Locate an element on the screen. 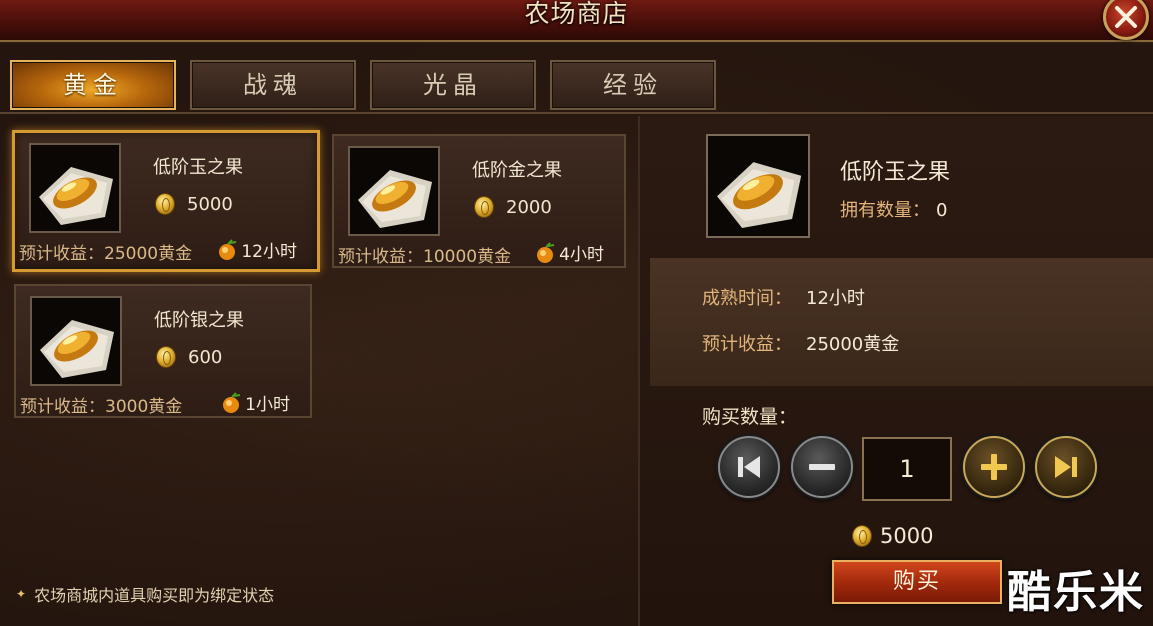  shop-item-jade-fruit: 低阶玉之果 5000 预计收益：25000黄金 12小时 is located at coordinates (166, 201).